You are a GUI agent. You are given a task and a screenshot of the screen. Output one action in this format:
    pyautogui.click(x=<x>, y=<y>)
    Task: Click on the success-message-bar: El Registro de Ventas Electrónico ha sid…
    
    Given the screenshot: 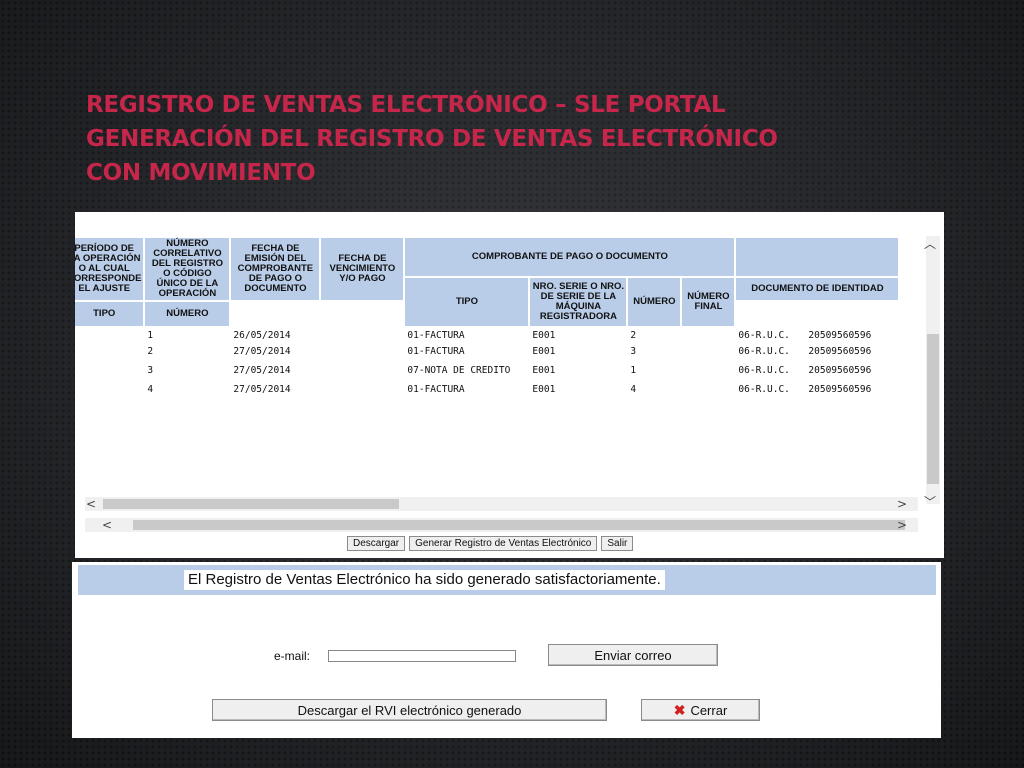 What is the action you would take?
    pyautogui.click(x=507, y=580)
    